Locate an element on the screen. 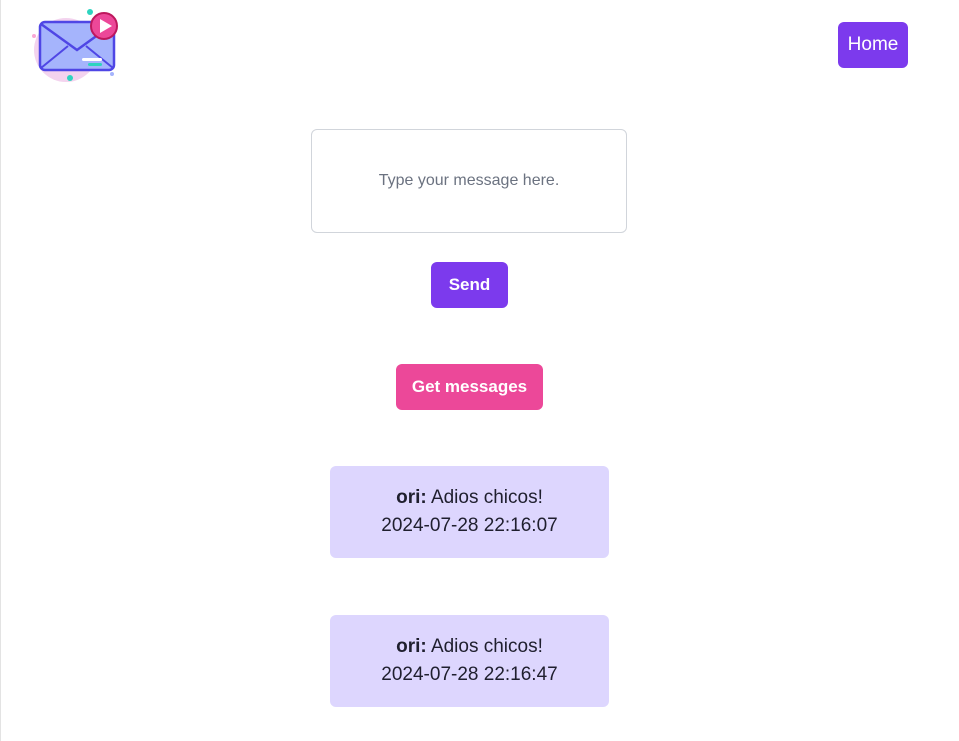 The image size is (959, 741). page-left-border is located at coordinates (0, 370).